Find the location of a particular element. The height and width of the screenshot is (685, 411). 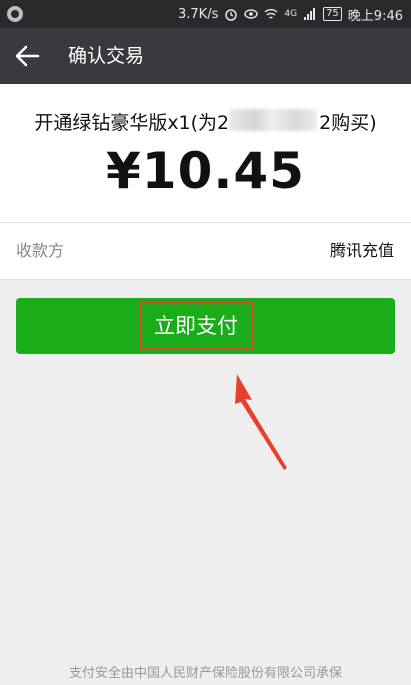

status-bar: 3.7K/s 4G 75 晚上9:46 is located at coordinates (205, 14).